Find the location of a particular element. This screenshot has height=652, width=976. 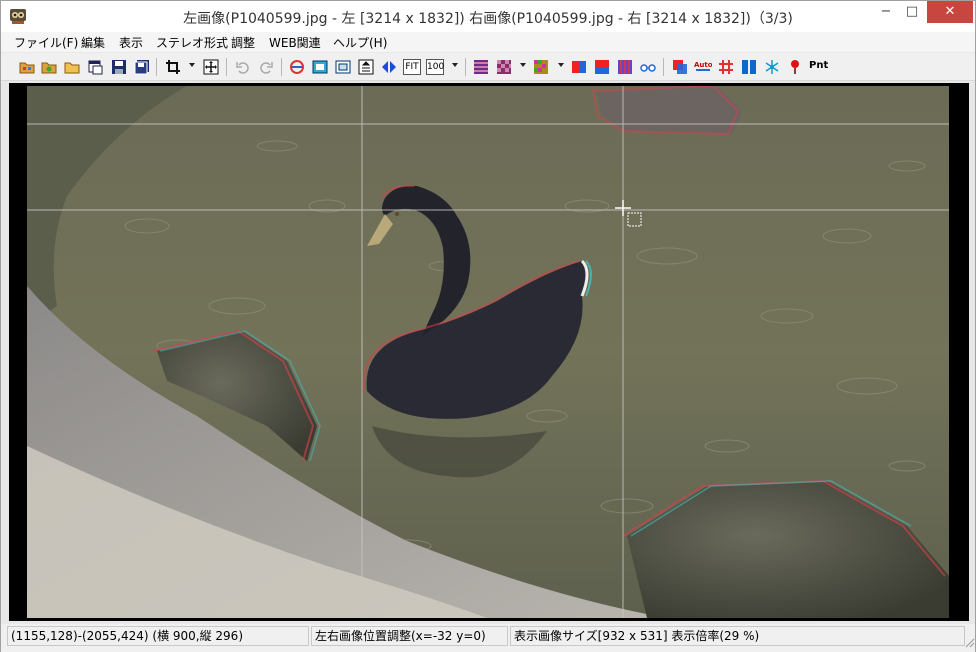

save-icon is located at coordinates (119, 67).